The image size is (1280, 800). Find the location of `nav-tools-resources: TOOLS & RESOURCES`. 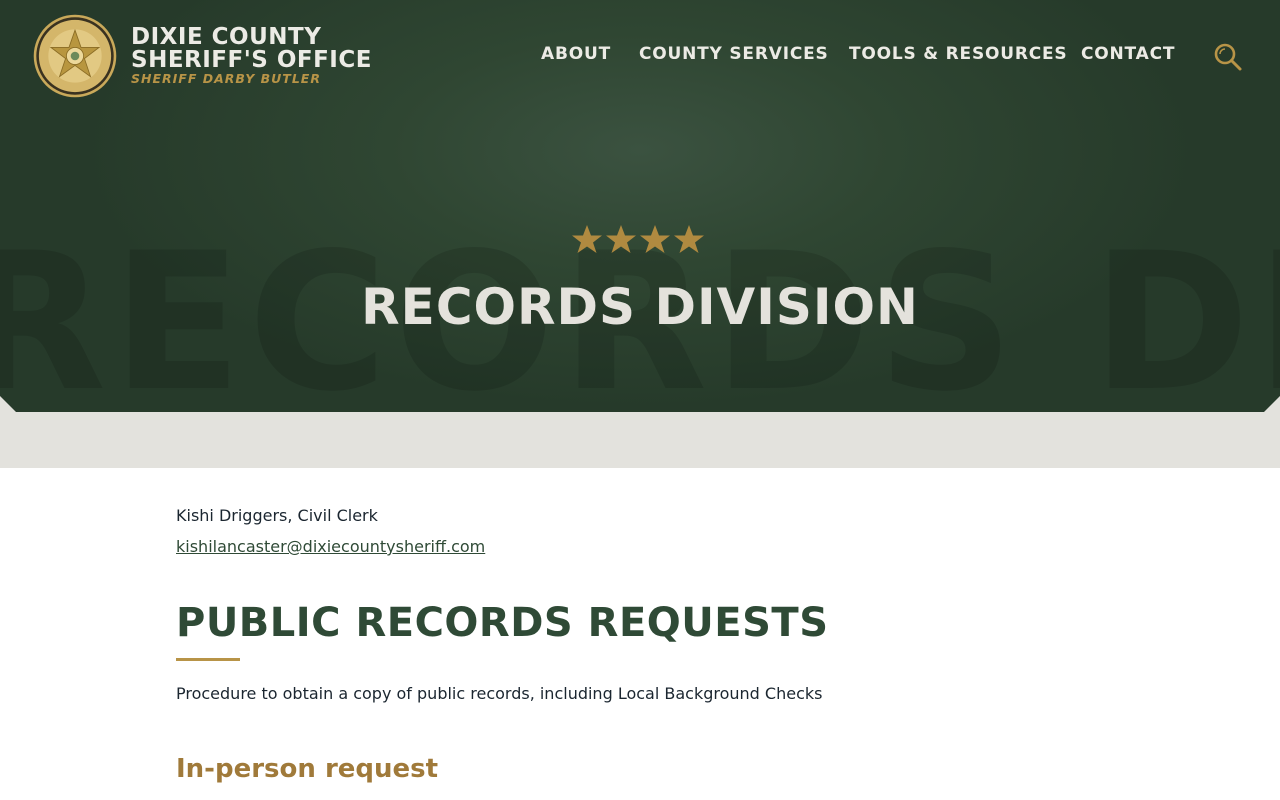

nav-tools-resources: TOOLS & RESOURCES is located at coordinates (958, 54).